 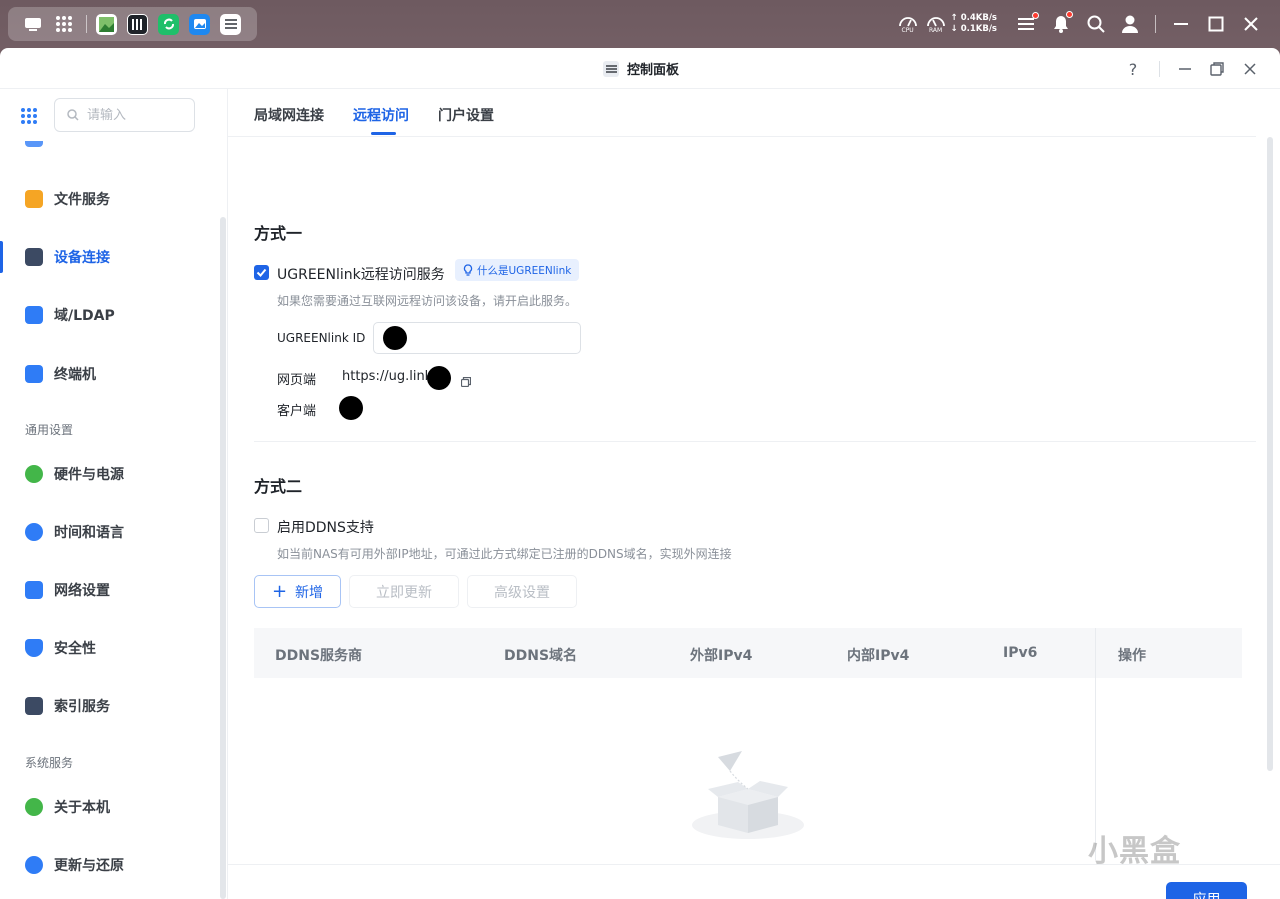 What do you see at coordinates (1216, 24) in the screenshot?
I see `desktop-maximize-icon` at bounding box center [1216, 24].